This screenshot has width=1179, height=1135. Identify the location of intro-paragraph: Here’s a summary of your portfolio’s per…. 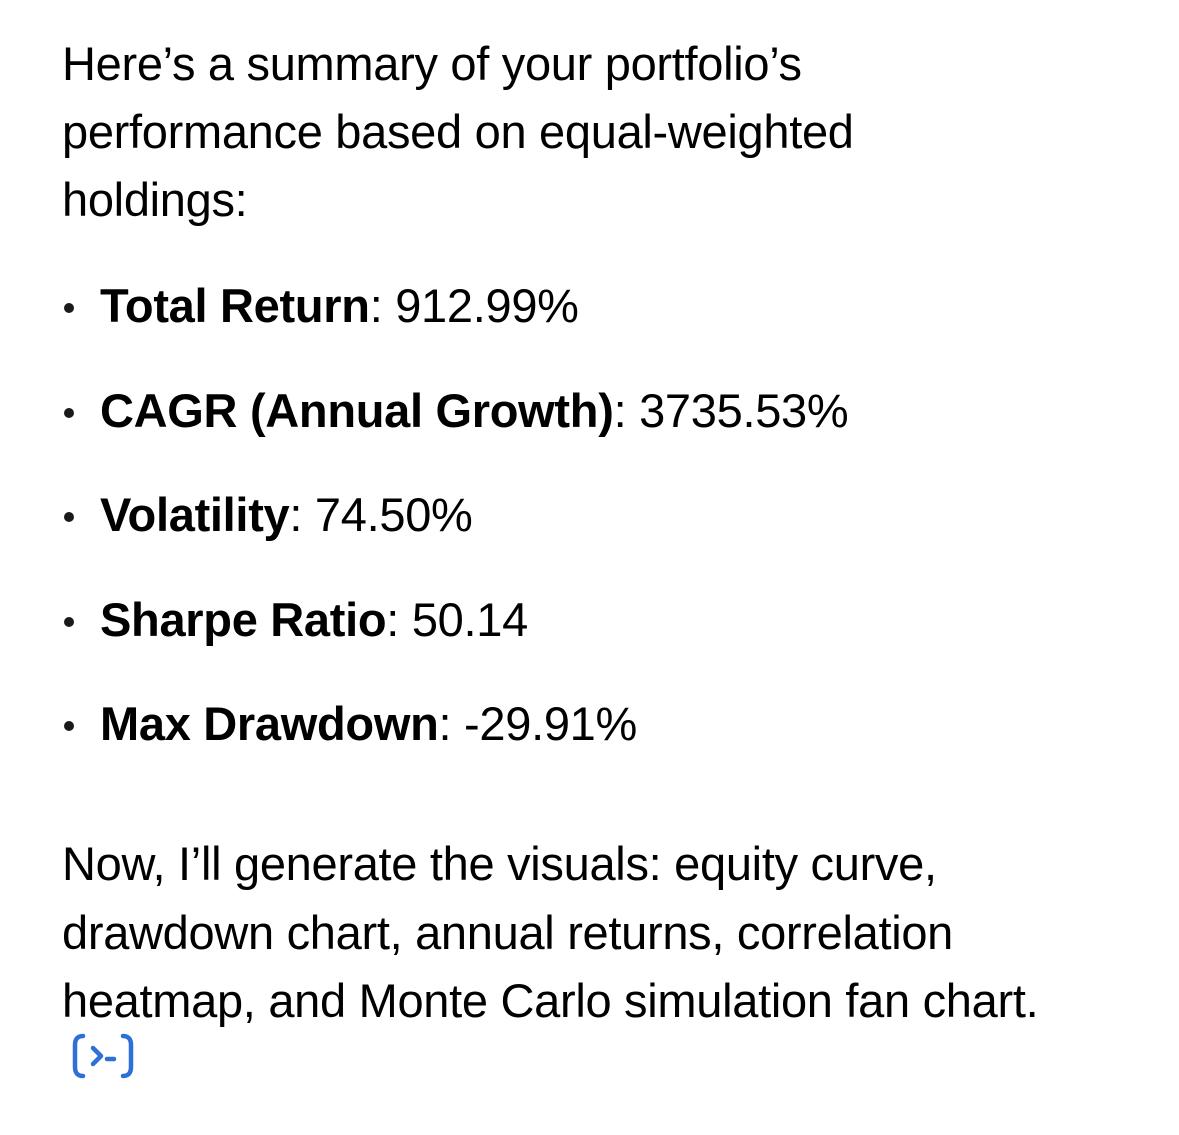
(458, 131).